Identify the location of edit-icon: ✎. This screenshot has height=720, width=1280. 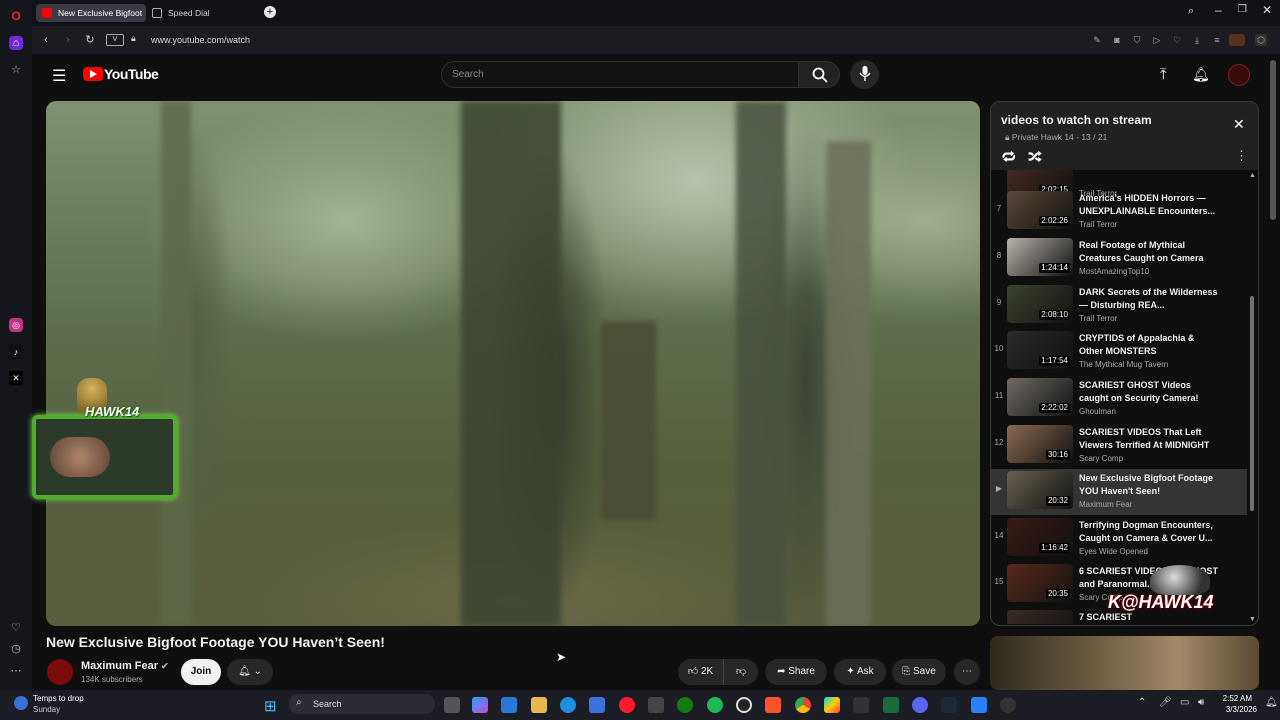
(1097, 40).